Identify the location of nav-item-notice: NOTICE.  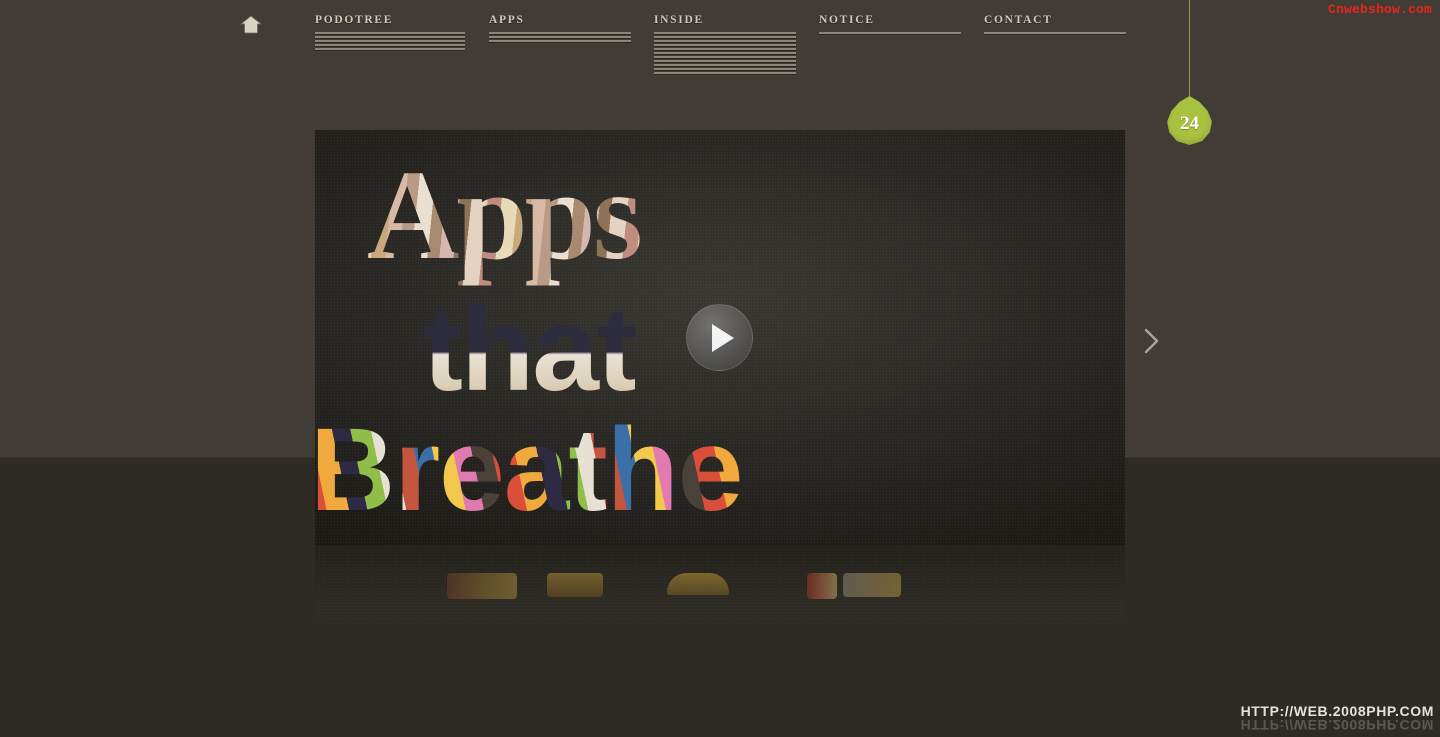
(890, 25).